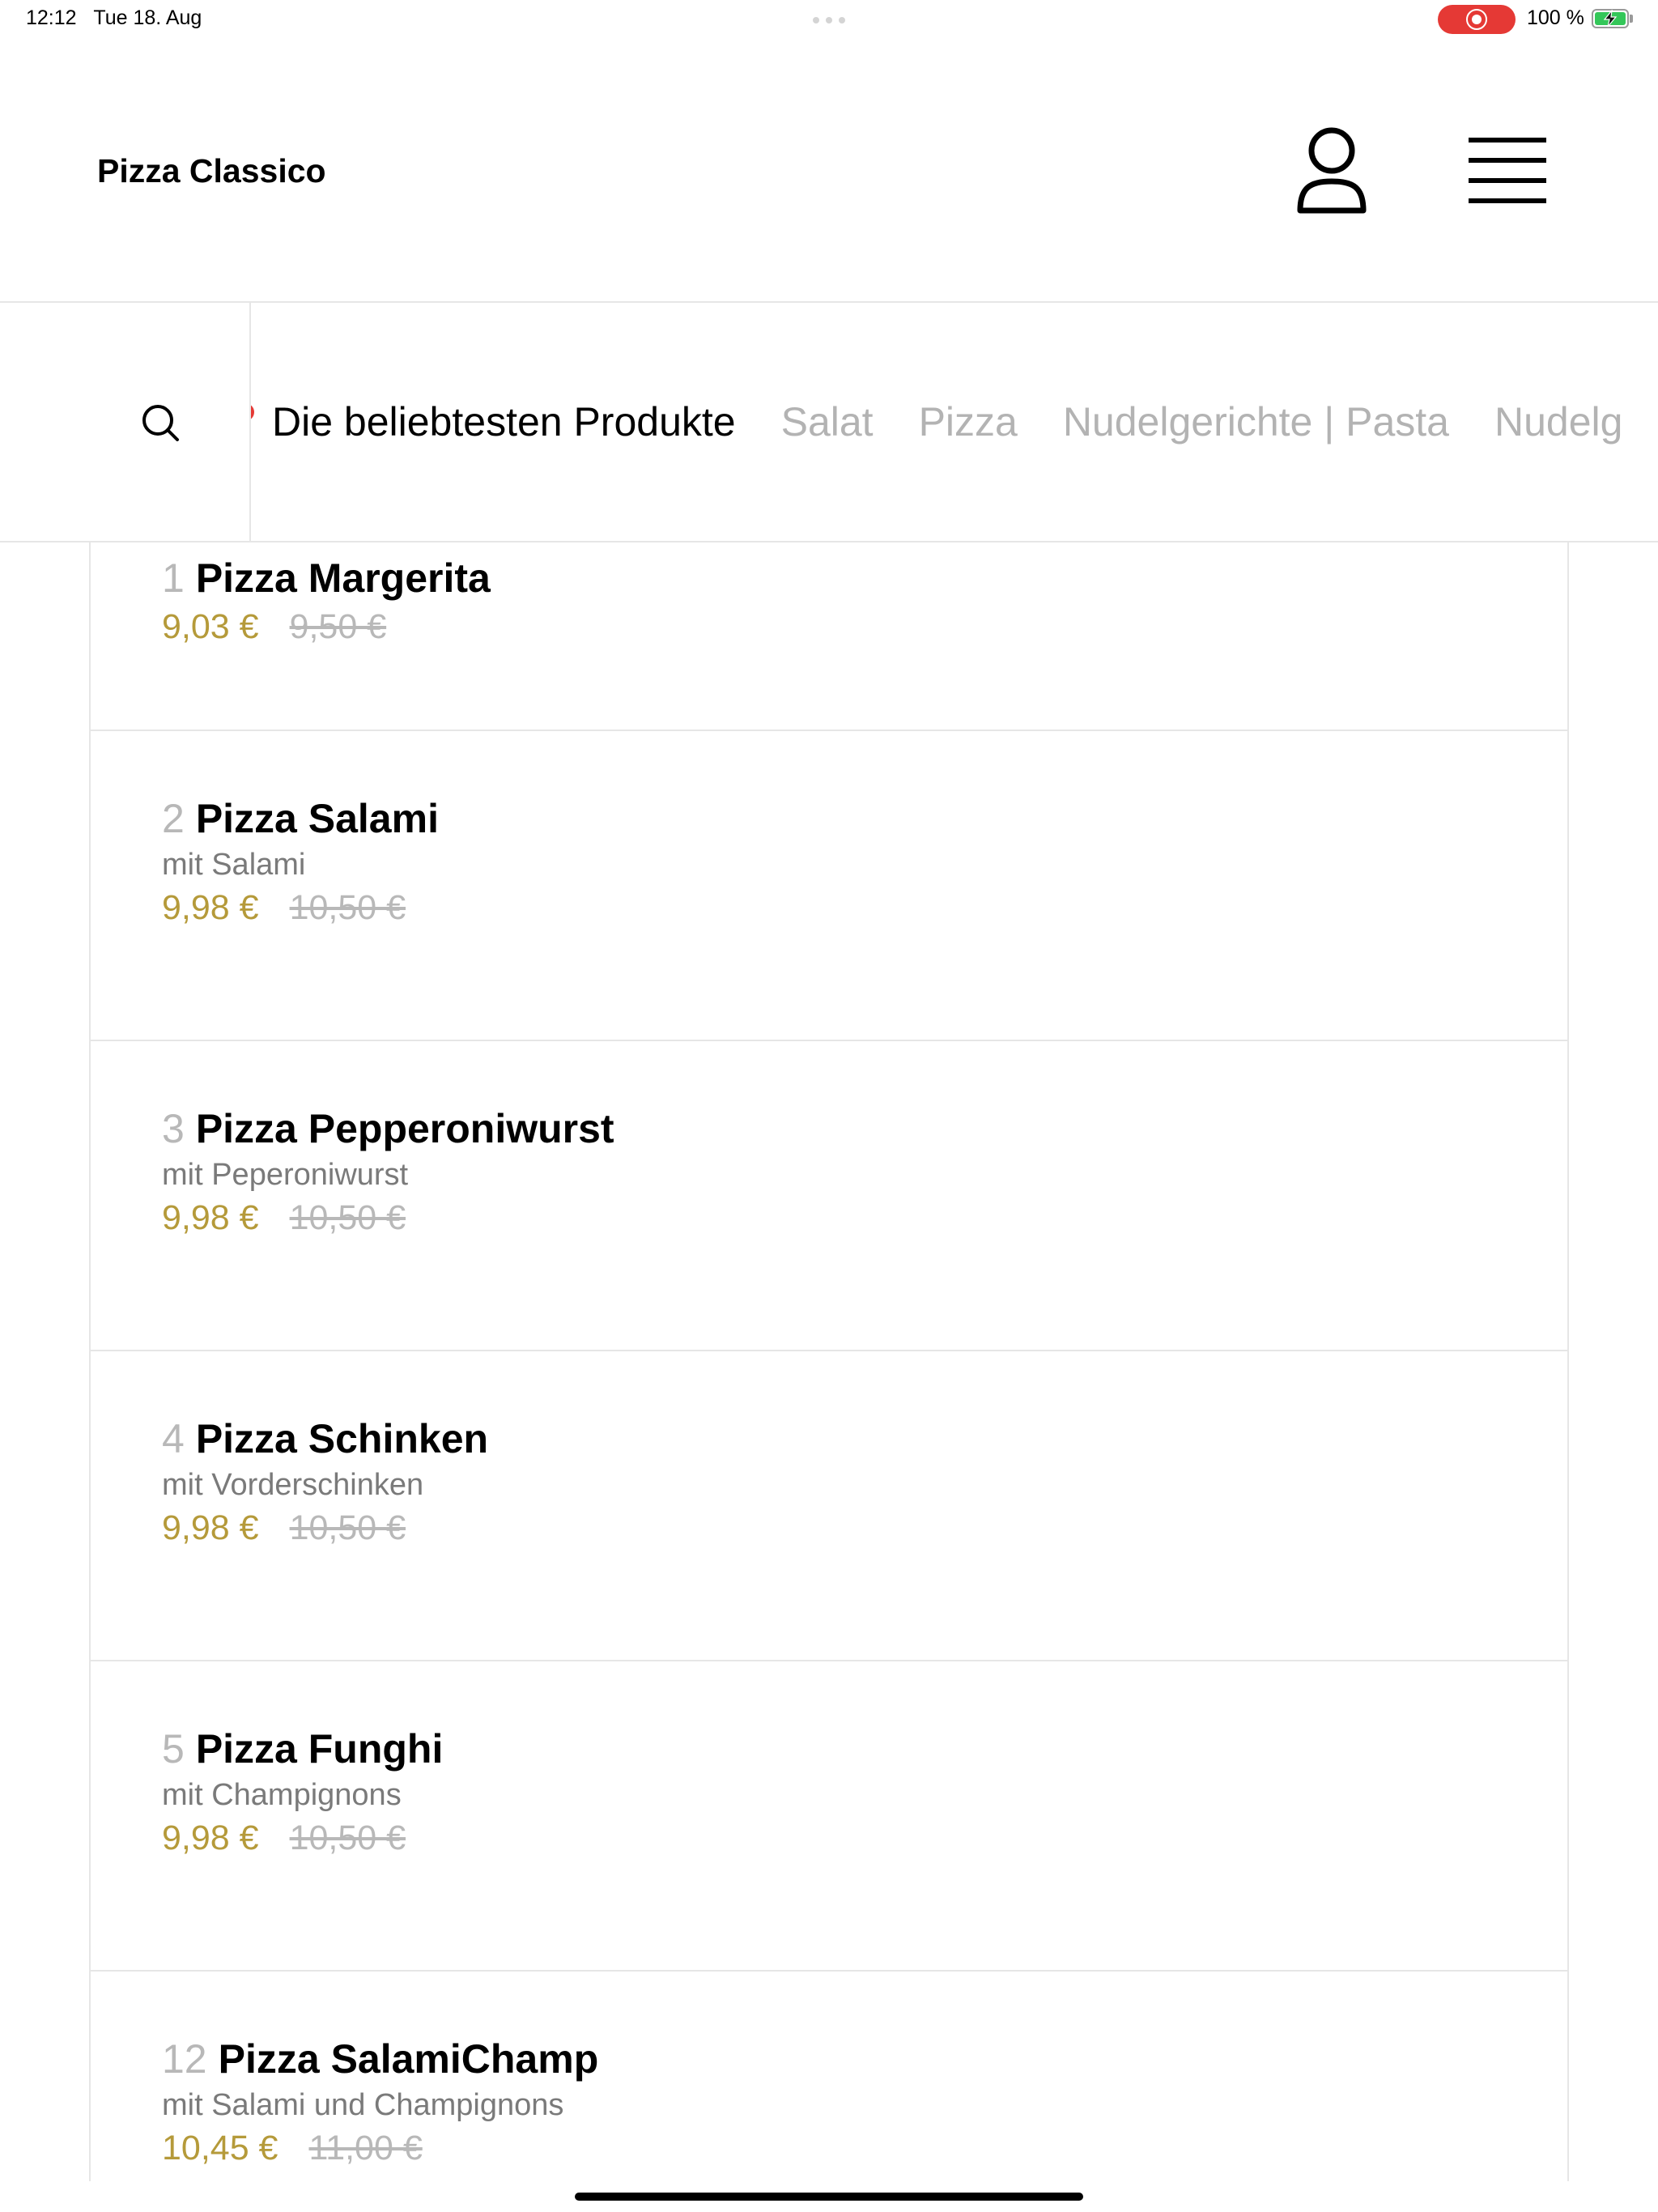 The image size is (1658, 2212). What do you see at coordinates (1555, 18) in the screenshot?
I see `battery-percentage: 100 %` at bounding box center [1555, 18].